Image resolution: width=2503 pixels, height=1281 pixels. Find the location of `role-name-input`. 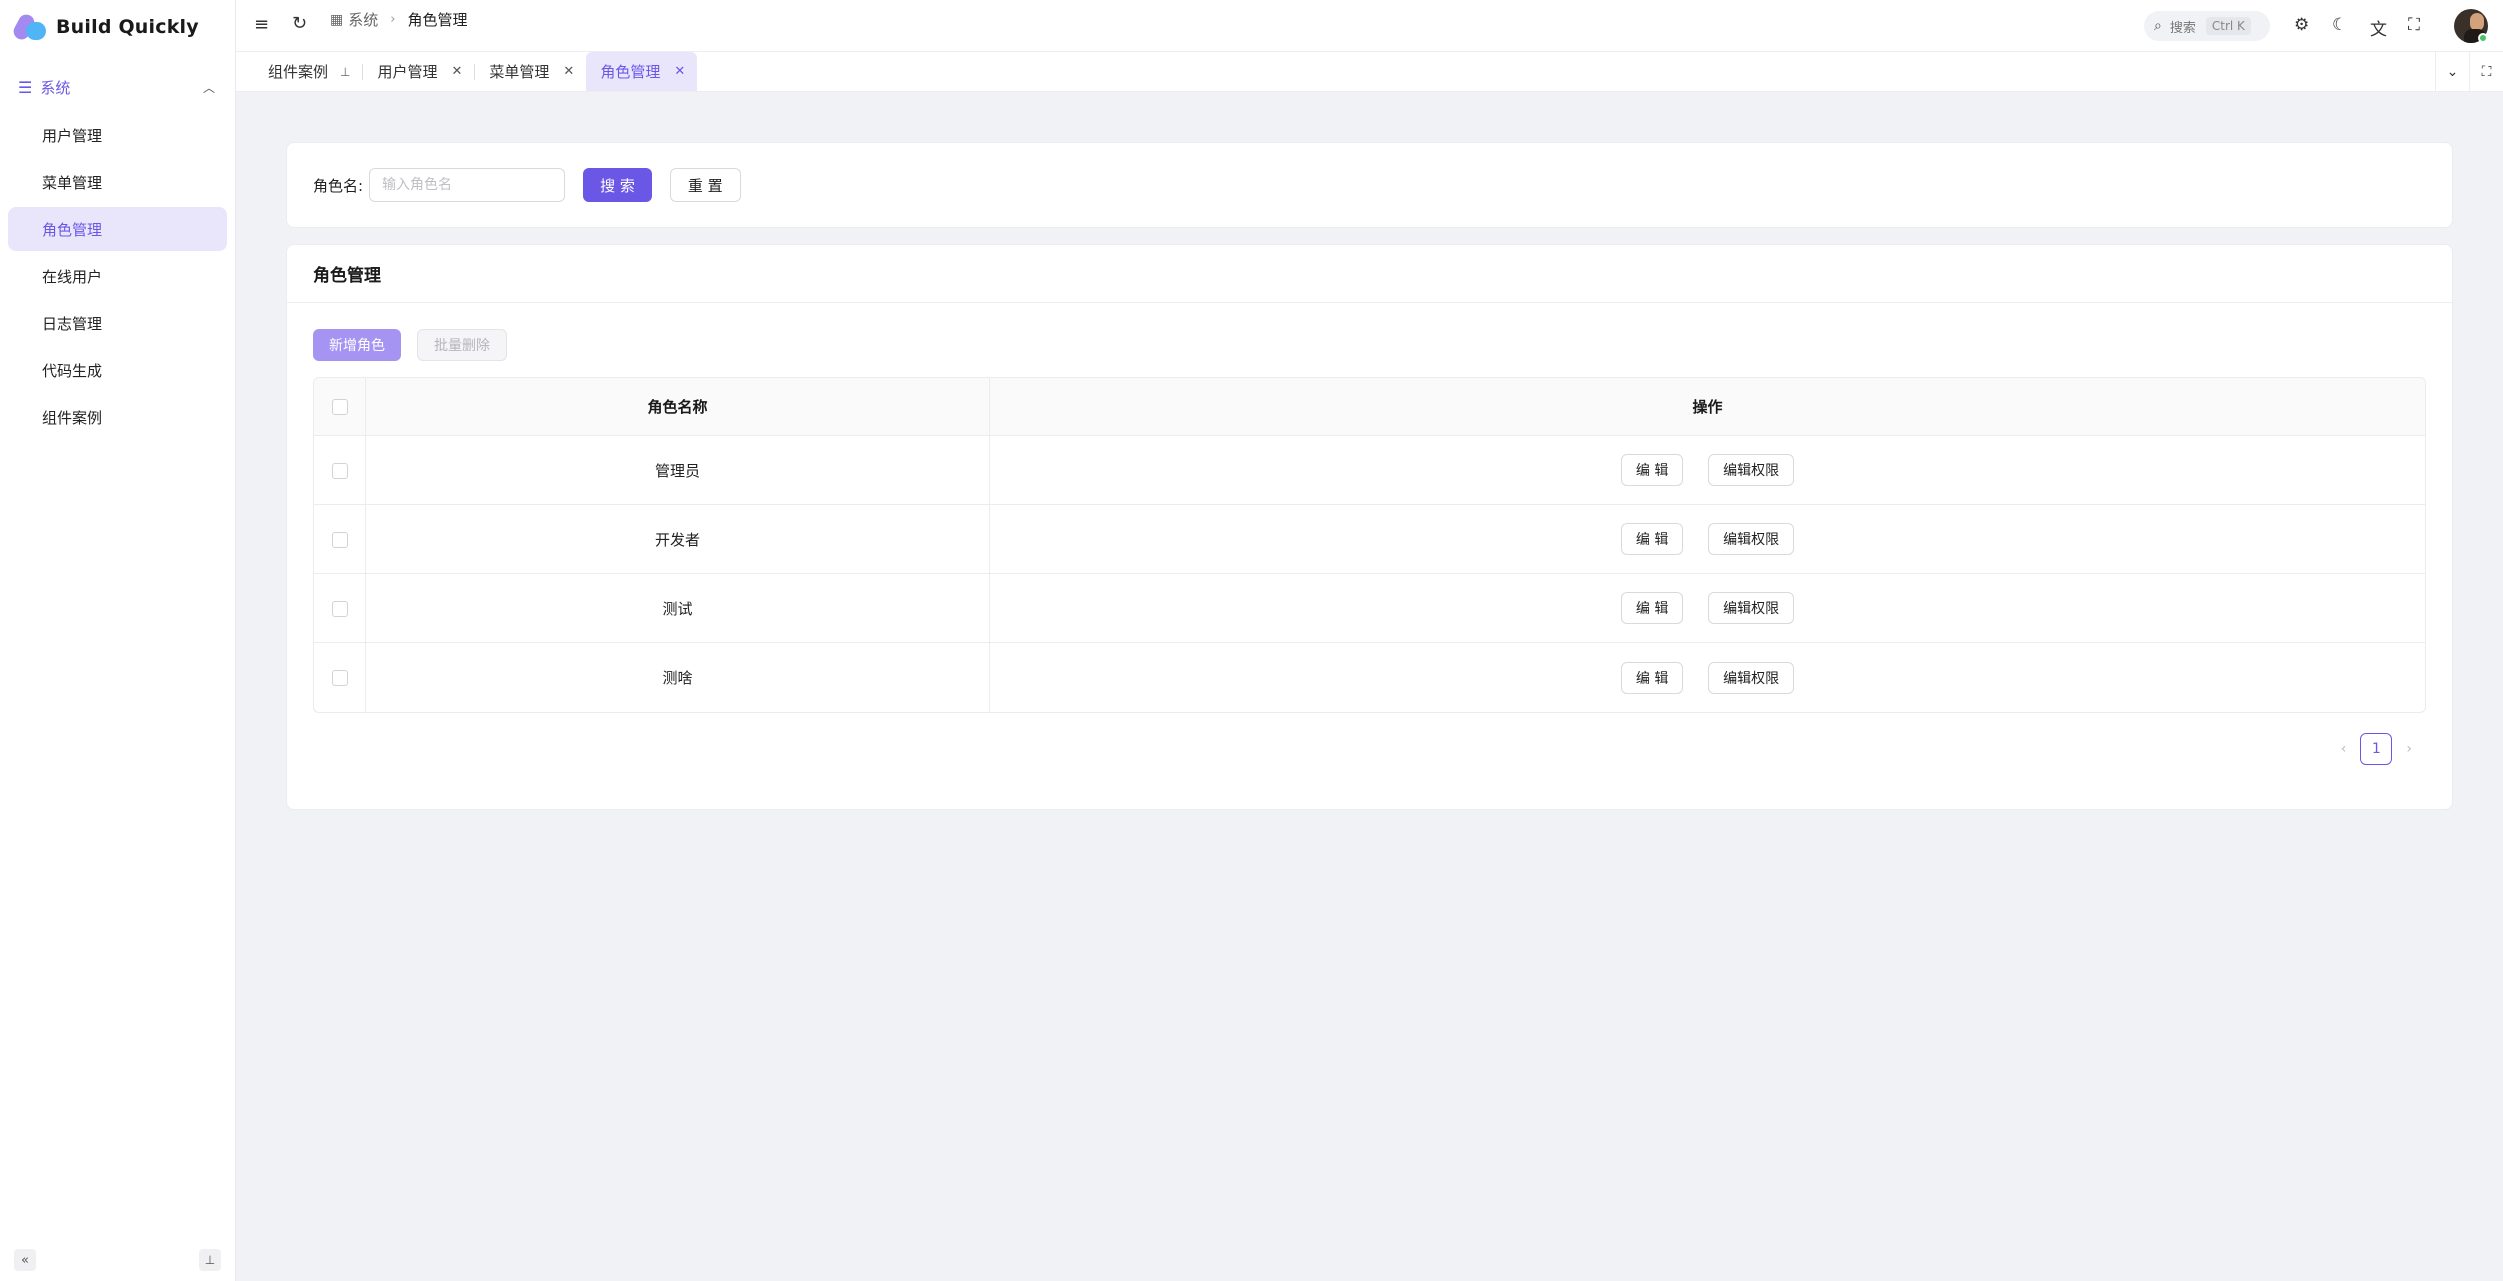

role-name-input is located at coordinates (467, 185).